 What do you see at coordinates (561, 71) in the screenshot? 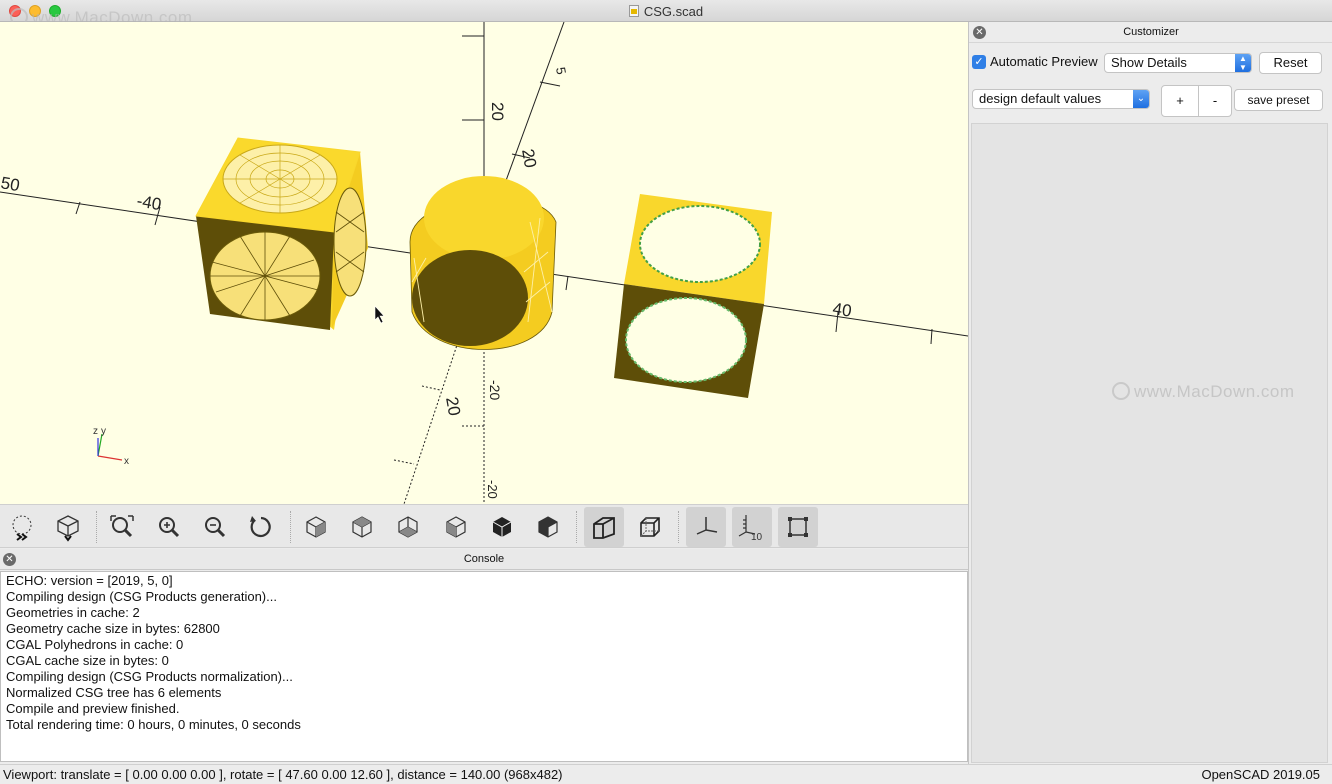
I see `axis-label: 5` at bounding box center [561, 71].